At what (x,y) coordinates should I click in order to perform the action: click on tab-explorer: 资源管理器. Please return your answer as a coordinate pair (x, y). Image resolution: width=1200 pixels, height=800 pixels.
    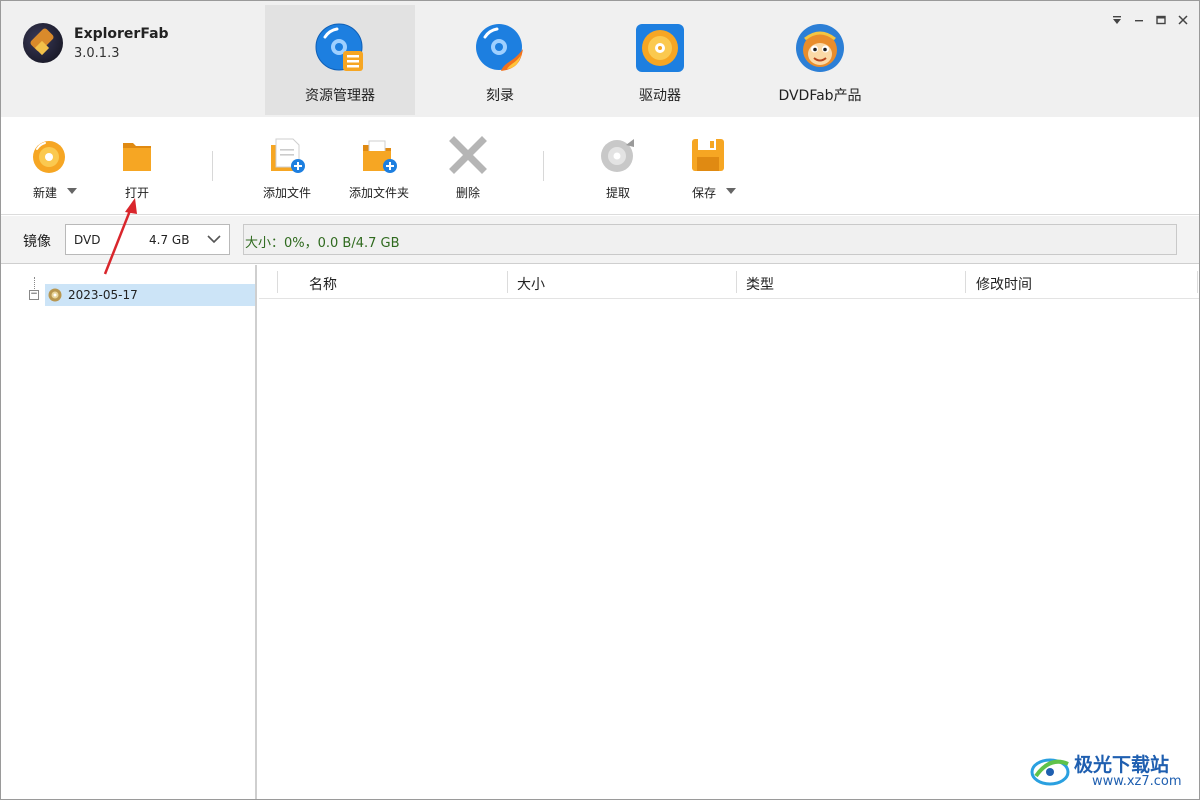
    Looking at the image, I should click on (340, 60).